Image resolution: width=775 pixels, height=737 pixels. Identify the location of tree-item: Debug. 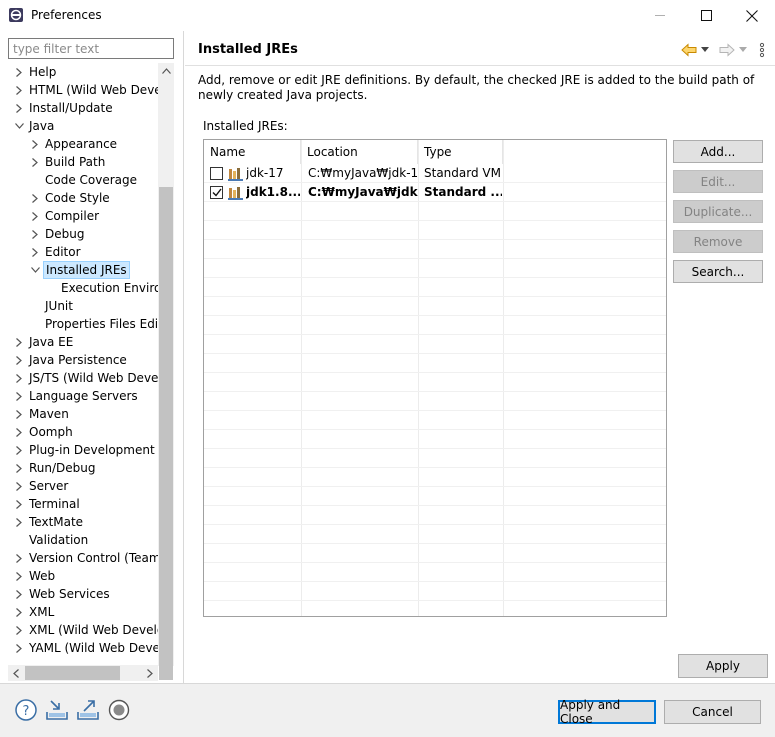
(79, 234).